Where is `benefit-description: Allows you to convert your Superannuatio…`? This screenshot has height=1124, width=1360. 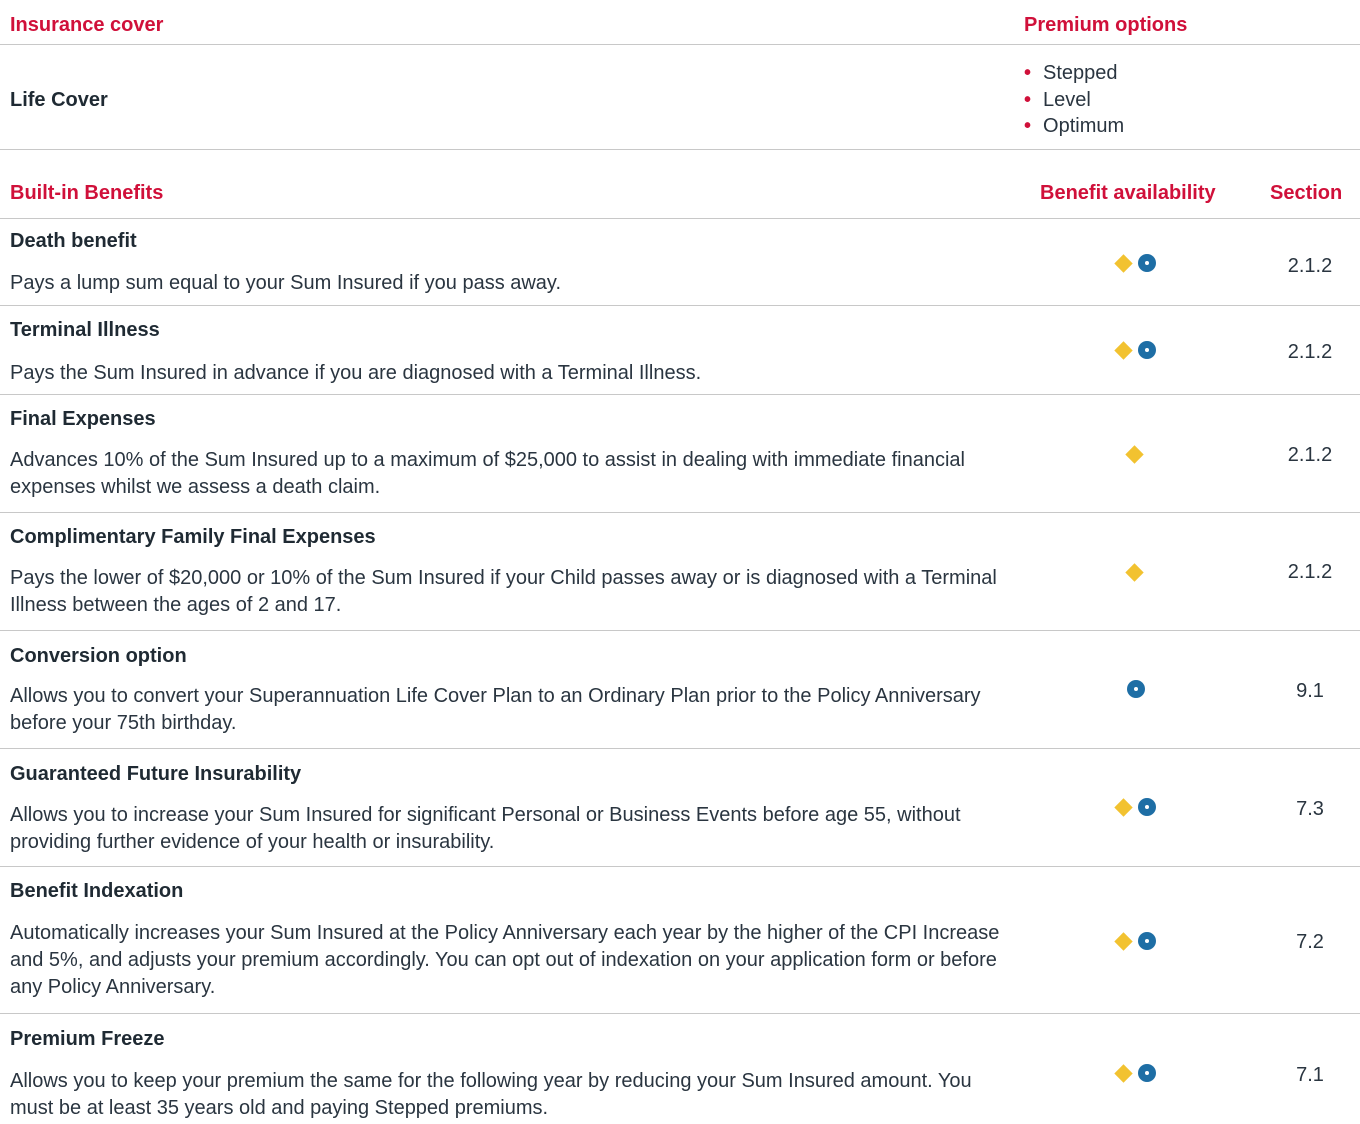 benefit-description: Allows you to convert your Superannuatio… is located at coordinates (495, 709).